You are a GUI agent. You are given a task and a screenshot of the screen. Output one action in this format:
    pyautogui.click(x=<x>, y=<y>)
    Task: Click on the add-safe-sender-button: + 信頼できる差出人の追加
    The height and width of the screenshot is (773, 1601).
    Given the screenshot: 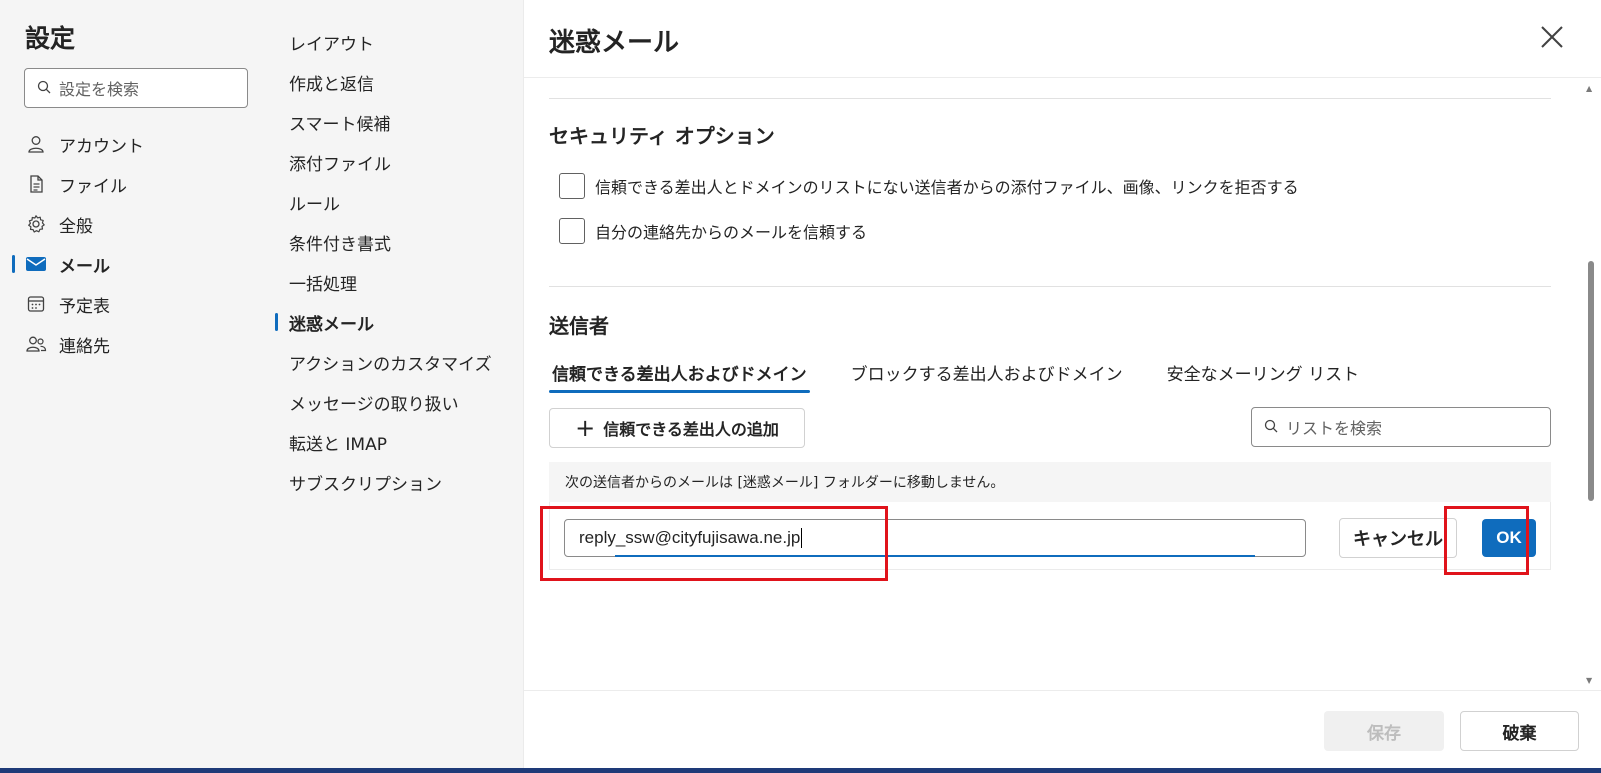 What is the action you would take?
    pyautogui.click(x=677, y=428)
    